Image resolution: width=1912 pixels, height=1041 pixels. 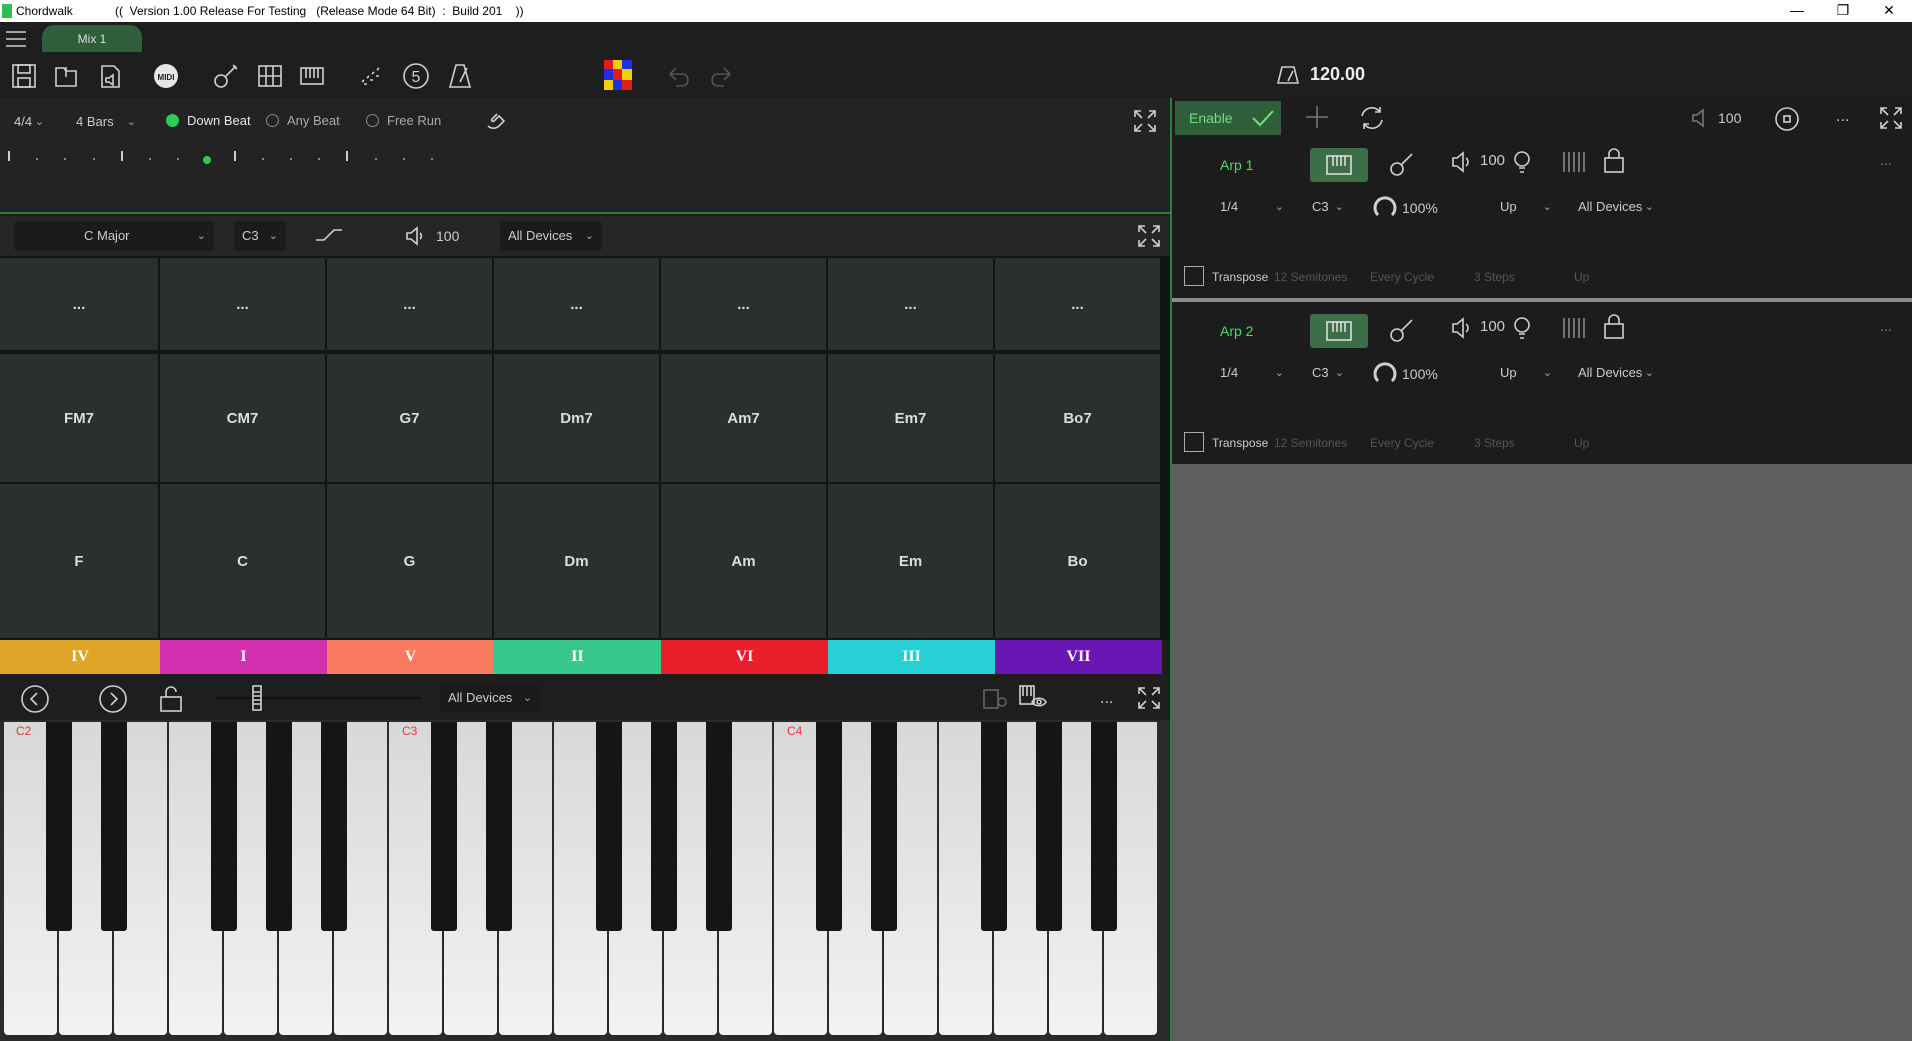 I want to click on key-dropdown: C Major ⌄, so click(x=114, y=236).